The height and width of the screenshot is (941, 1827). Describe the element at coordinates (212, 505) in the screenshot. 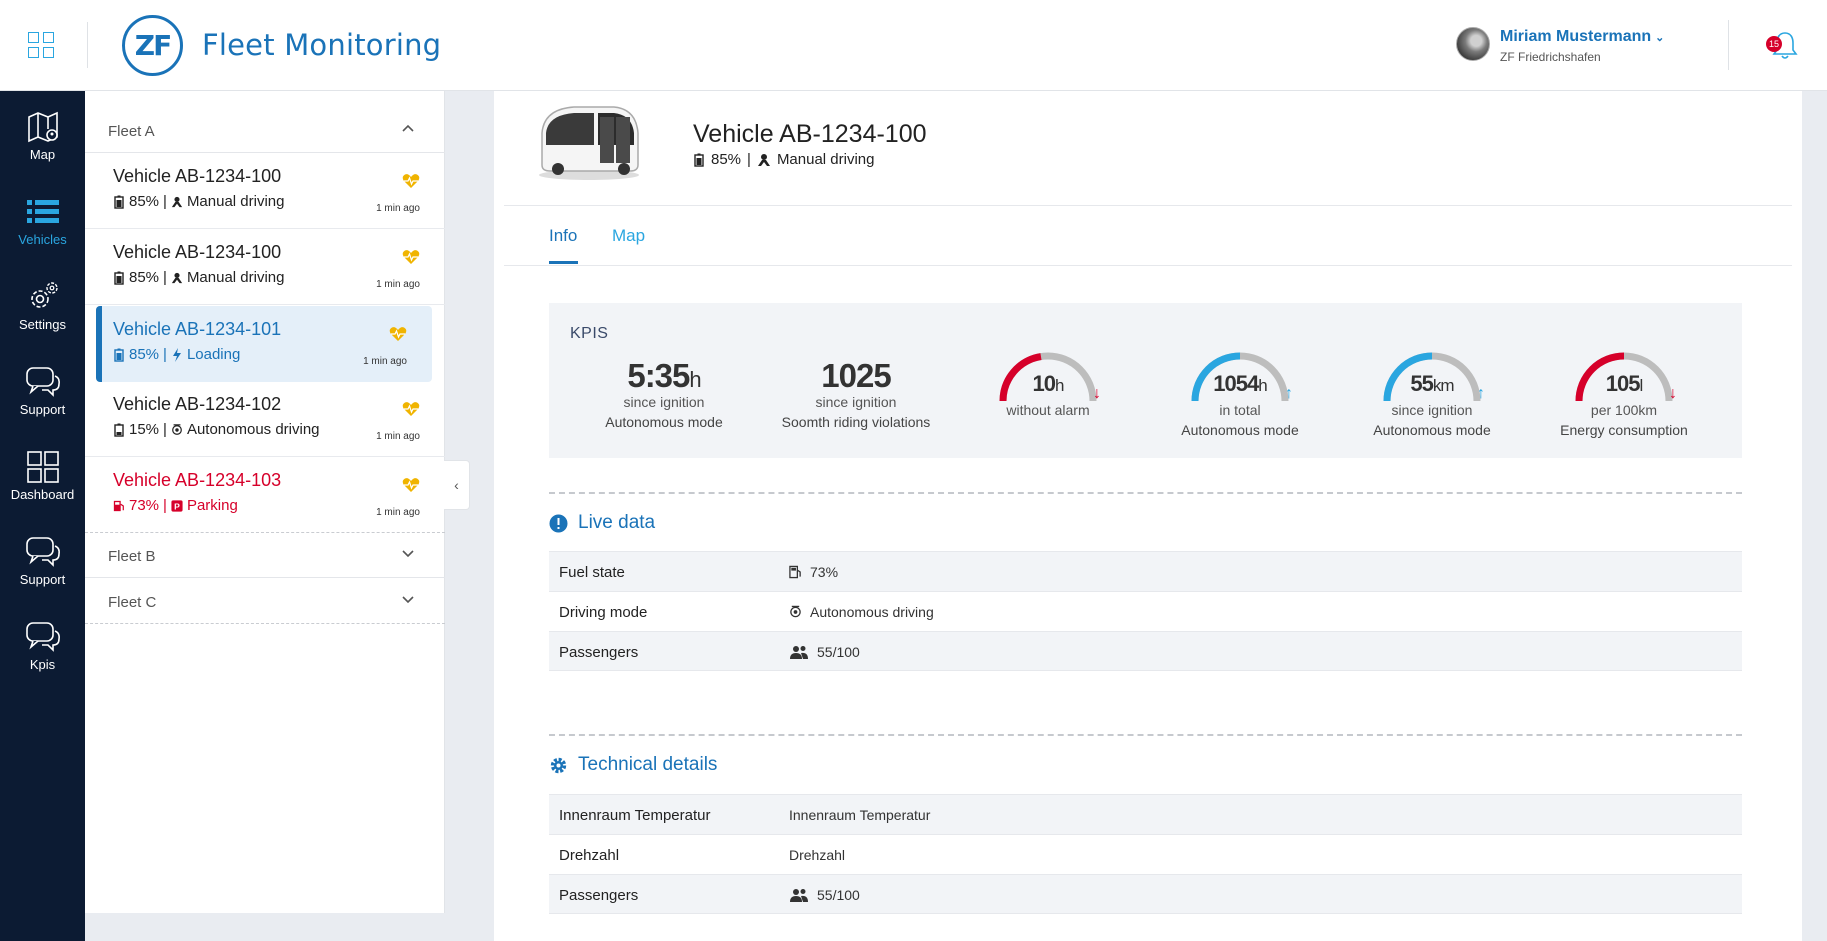

I see `driving-mode: Parking` at that location.